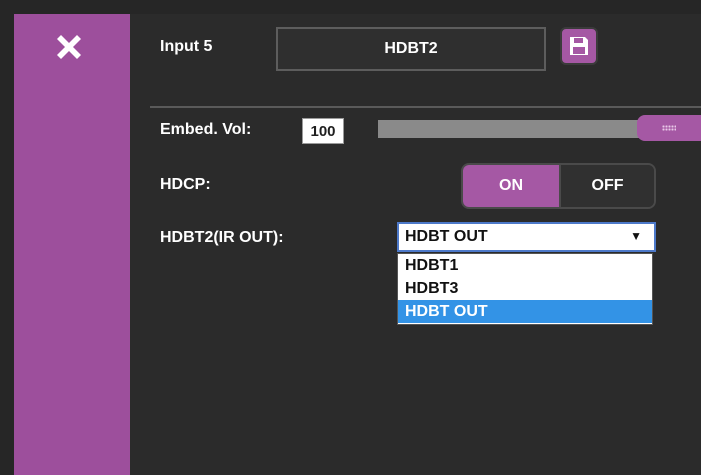 Image resolution: width=701 pixels, height=475 pixels. Describe the element at coordinates (525, 265) in the screenshot. I see `dropdown-option-hdbt1: HDBT1` at that location.